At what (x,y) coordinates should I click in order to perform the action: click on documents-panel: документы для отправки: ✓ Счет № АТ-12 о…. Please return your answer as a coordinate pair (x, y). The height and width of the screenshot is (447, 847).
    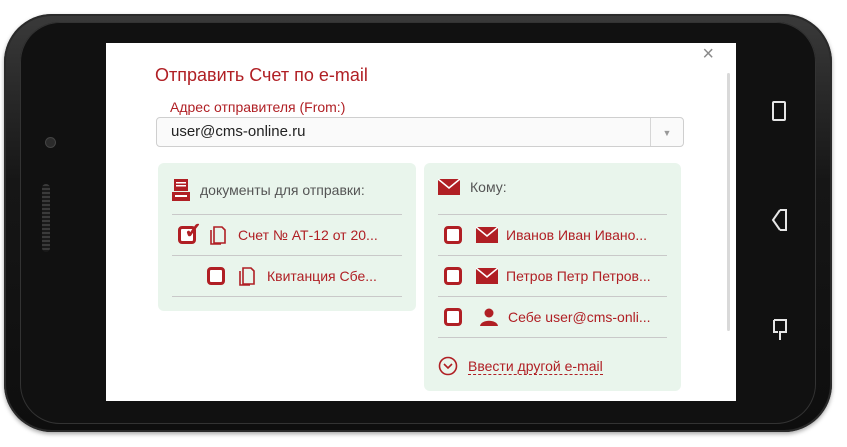
    Looking at the image, I should click on (287, 237).